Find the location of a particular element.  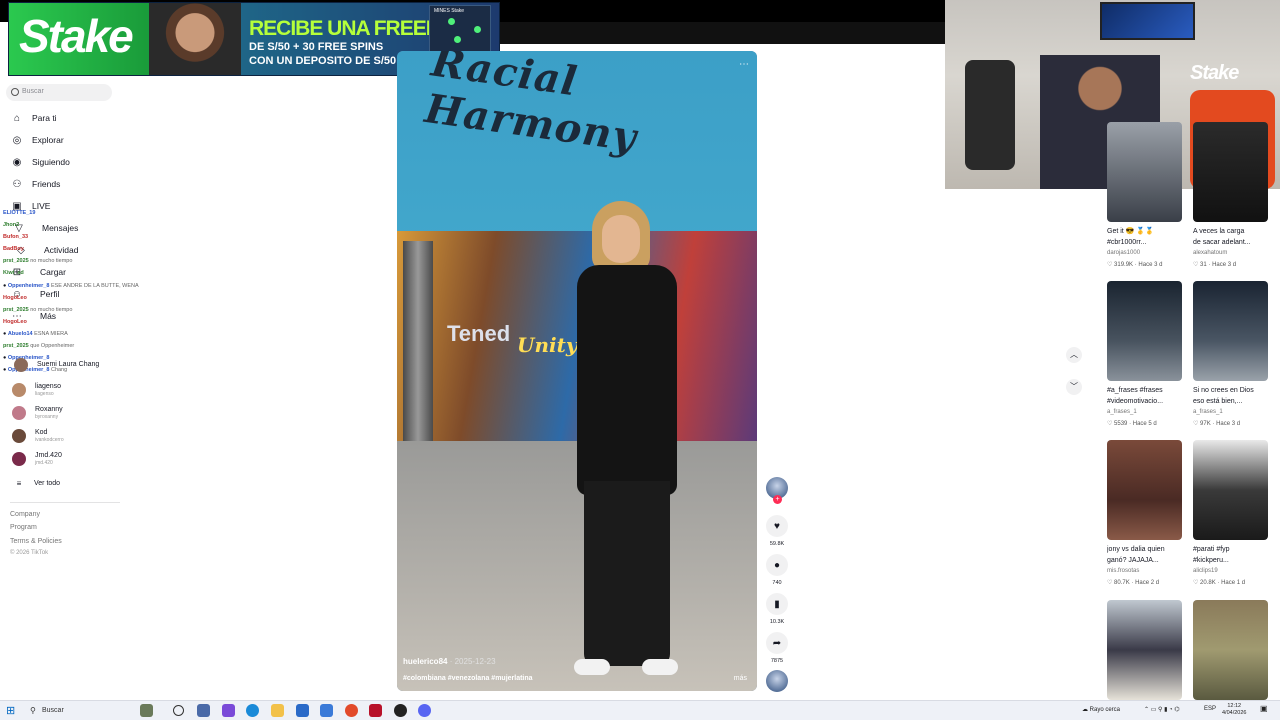

save-button: ▮ 10.3K is located at coordinates (777, 609).